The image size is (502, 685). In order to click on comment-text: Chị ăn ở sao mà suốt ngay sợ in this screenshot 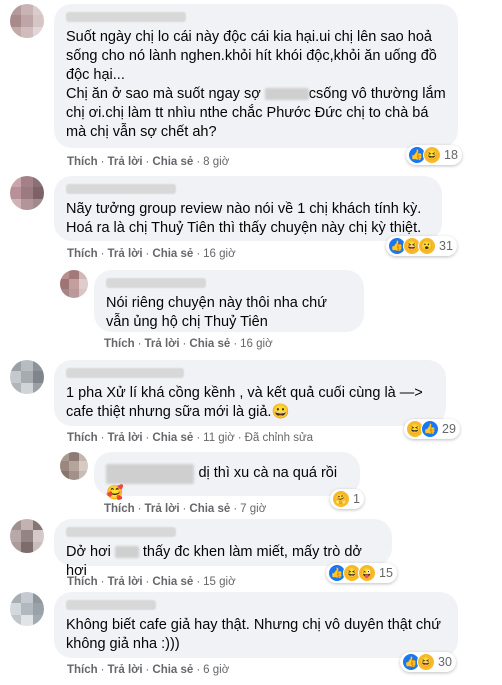, I will do `click(163, 94)`.